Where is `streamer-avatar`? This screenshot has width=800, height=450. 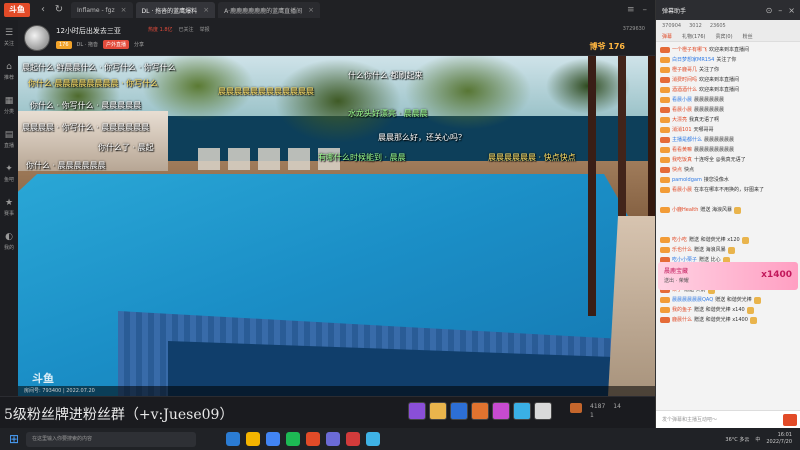 streamer-avatar is located at coordinates (37, 38).